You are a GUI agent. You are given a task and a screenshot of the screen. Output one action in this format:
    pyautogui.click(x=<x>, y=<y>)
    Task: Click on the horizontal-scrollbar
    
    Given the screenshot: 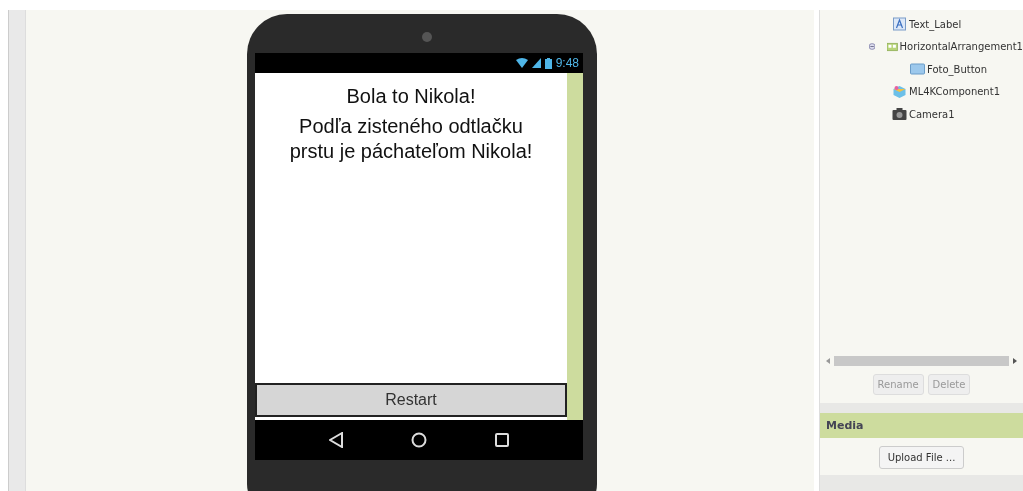 What is the action you would take?
    pyautogui.click(x=921, y=361)
    